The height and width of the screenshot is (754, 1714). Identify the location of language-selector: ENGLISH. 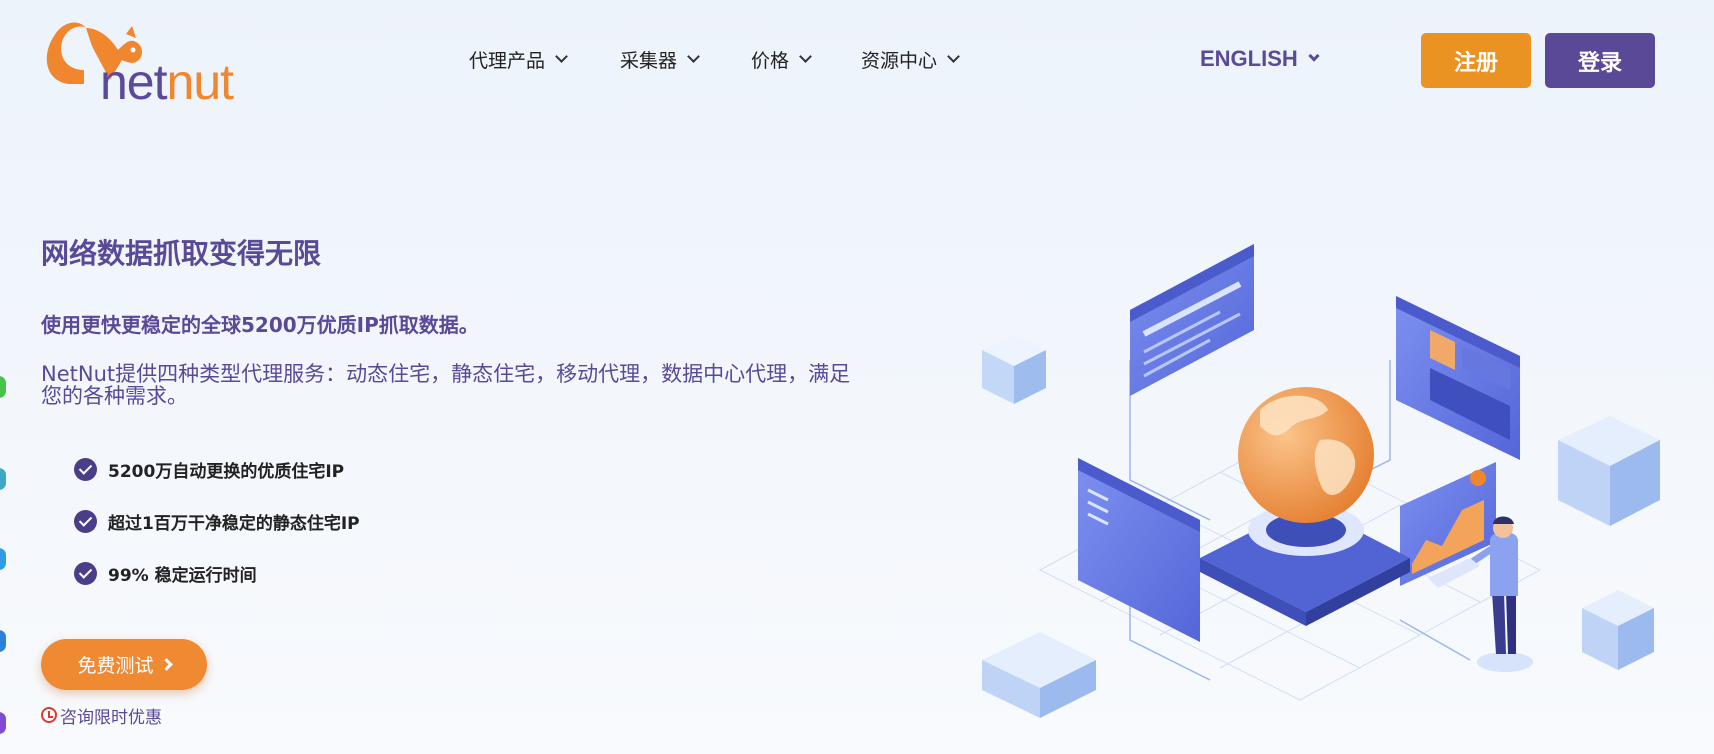
(1260, 59).